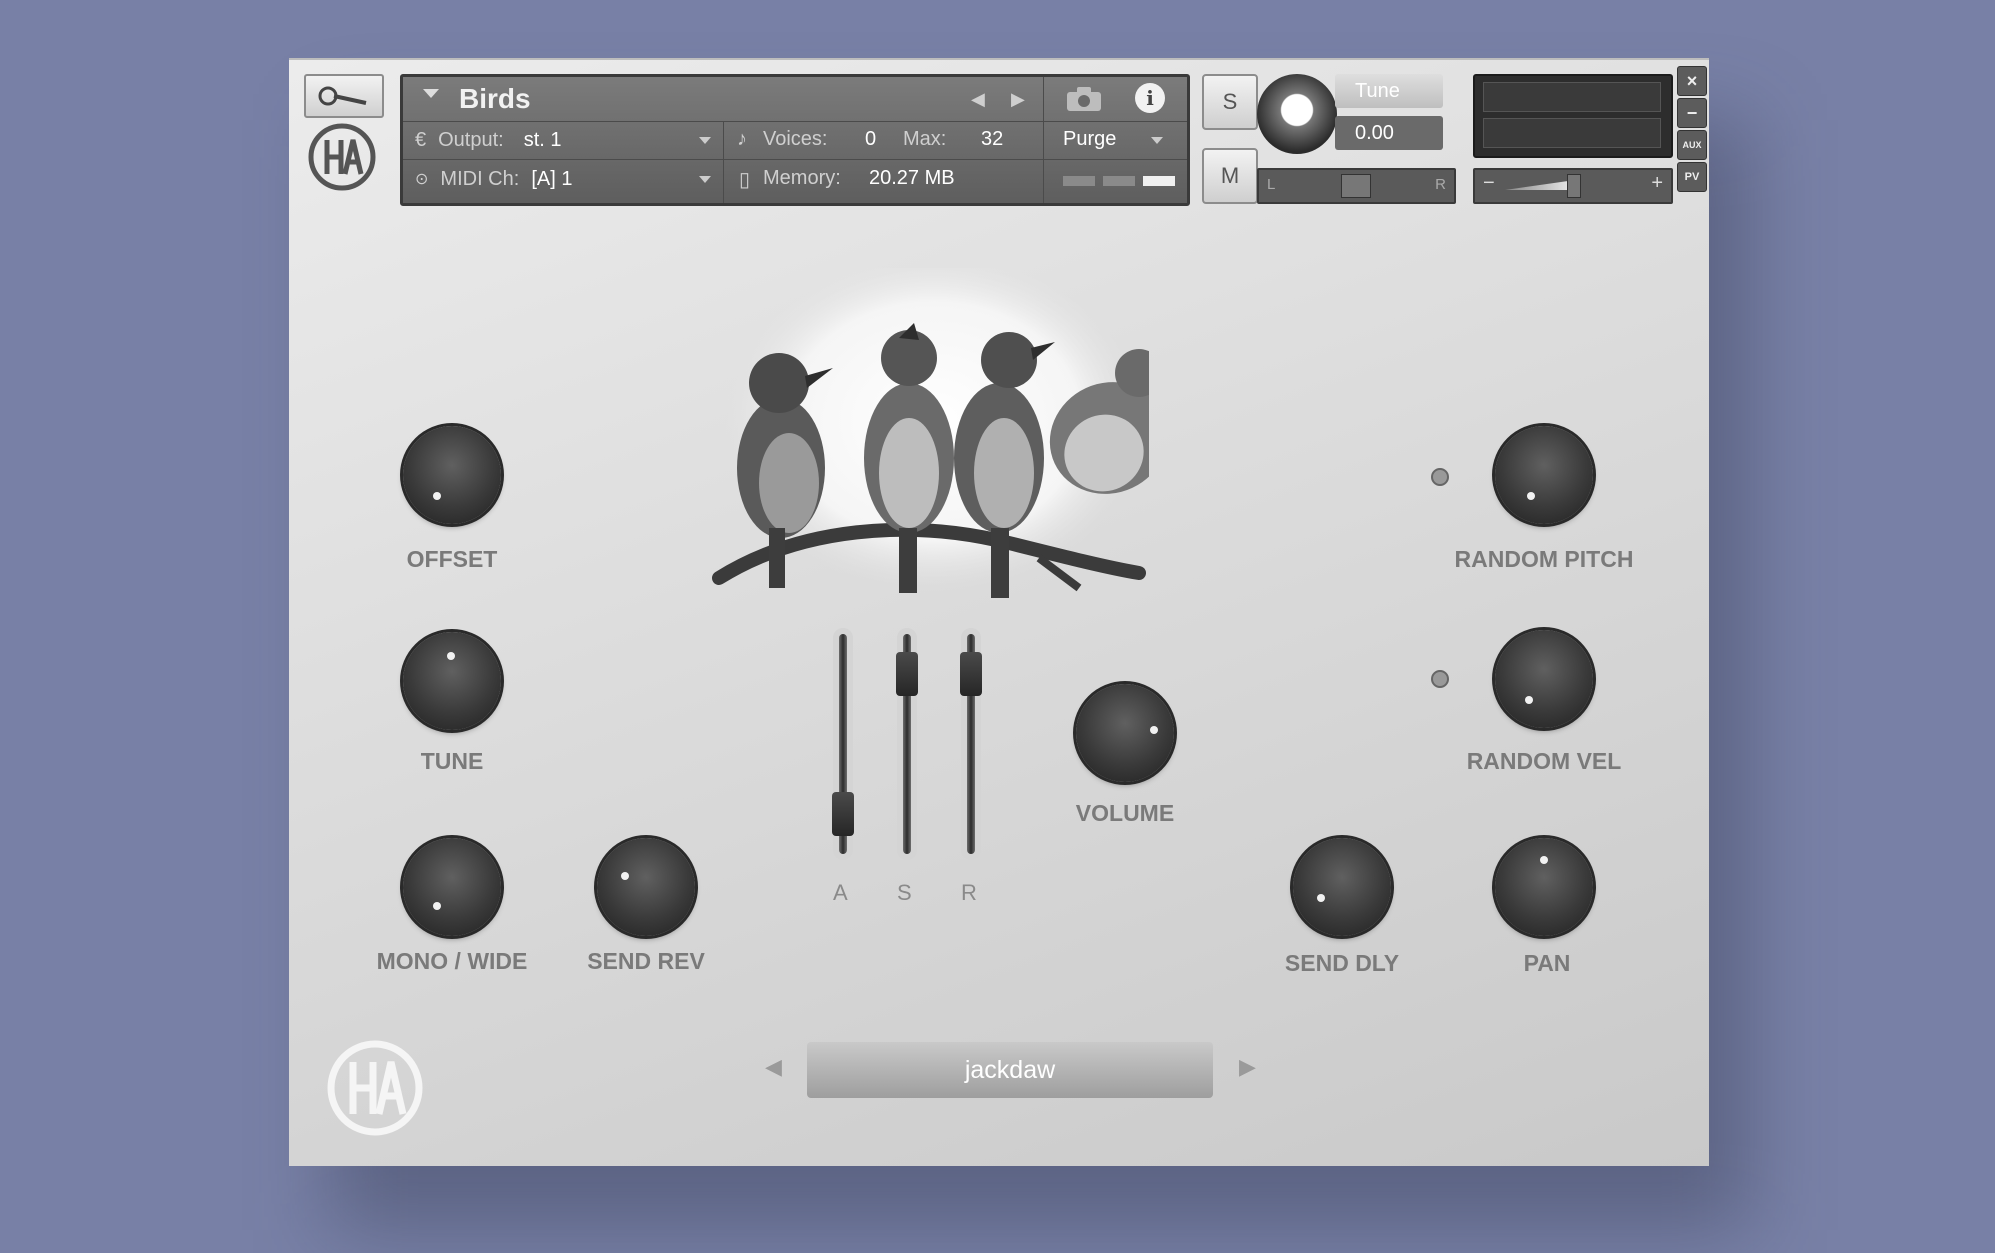 Image resolution: width=1995 pixels, height=1253 pixels. What do you see at coordinates (1440, 679) in the screenshot?
I see `random-vel-led` at bounding box center [1440, 679].